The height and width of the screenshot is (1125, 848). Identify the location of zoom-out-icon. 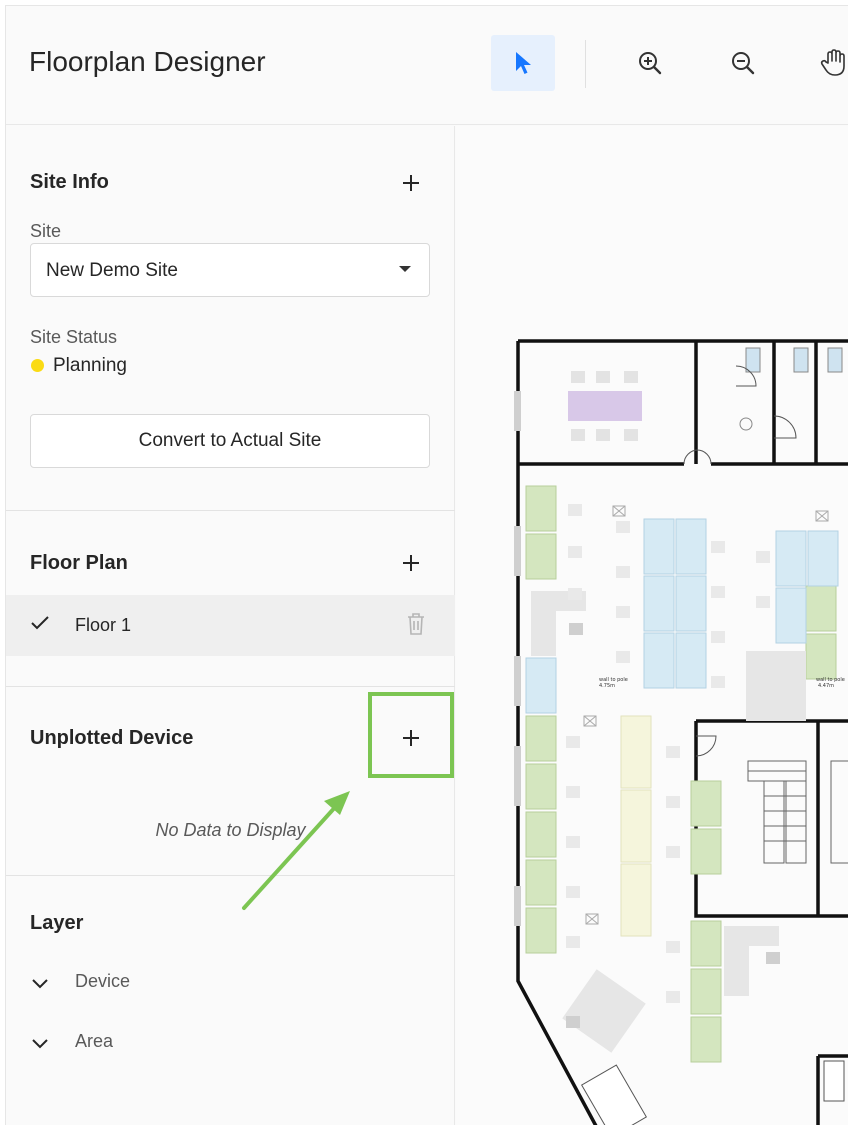
(743, 63).